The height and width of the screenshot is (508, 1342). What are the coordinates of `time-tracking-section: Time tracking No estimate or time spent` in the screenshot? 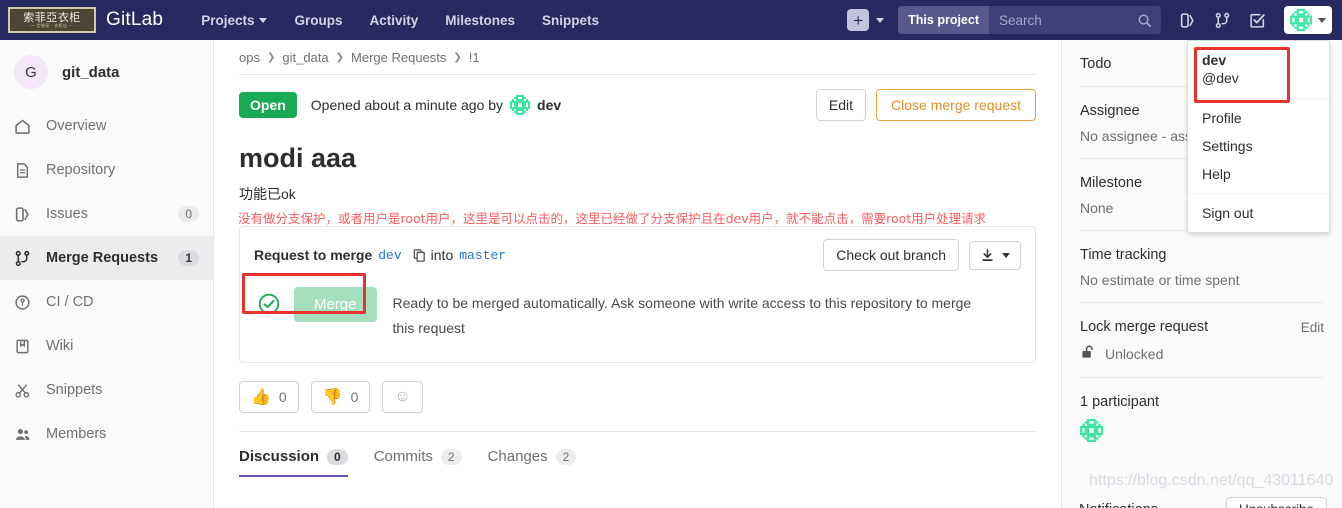 It's located at (1202, 267).